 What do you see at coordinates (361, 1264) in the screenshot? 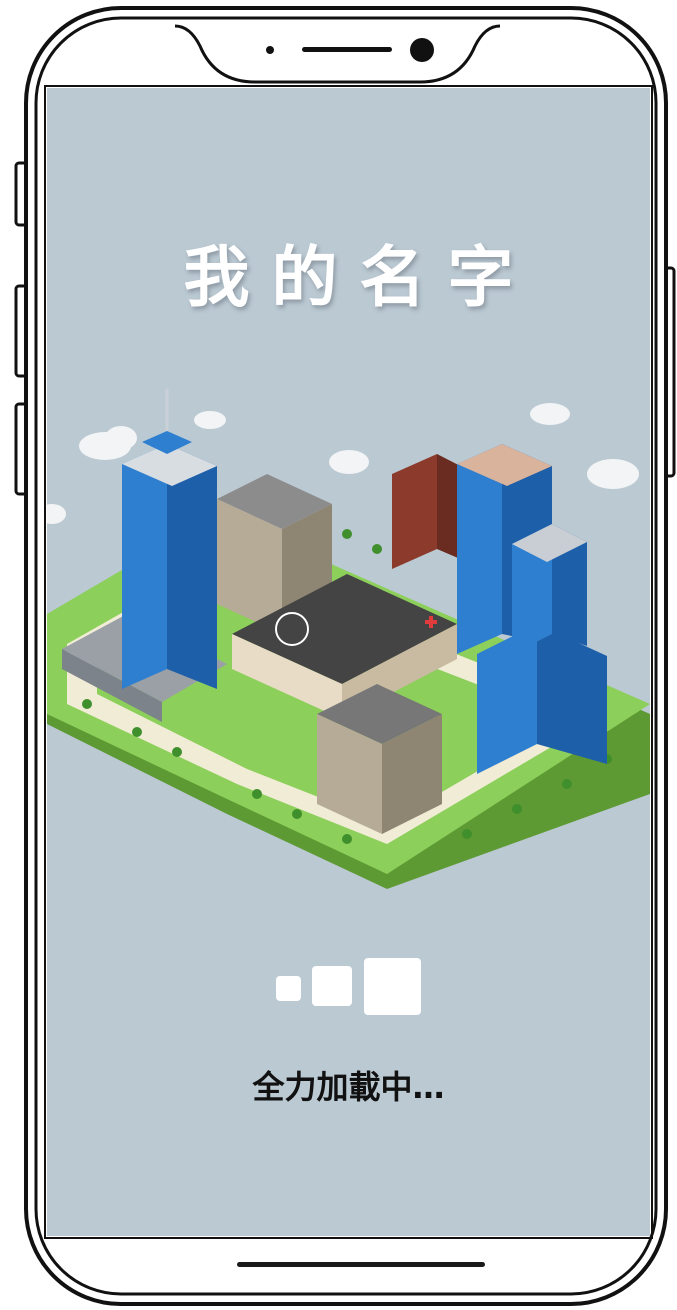
I see `home-indicator` at bounding box center [361, 1264].